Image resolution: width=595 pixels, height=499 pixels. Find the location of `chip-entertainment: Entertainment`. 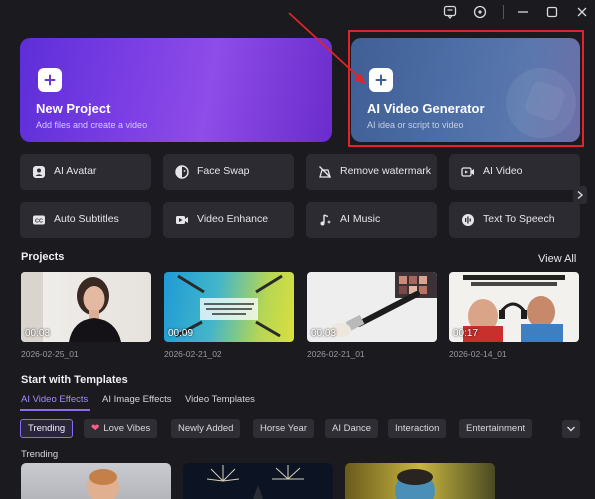

chip-entertainment: Entertainment is located at coordinates (496, 428).